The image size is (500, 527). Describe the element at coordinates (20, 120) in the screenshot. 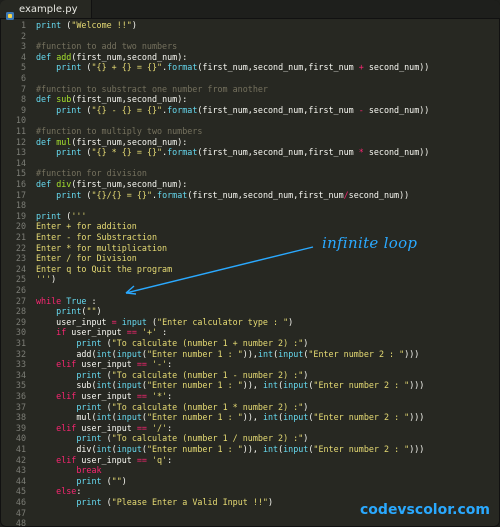

I see `line-number: 10` at that location.